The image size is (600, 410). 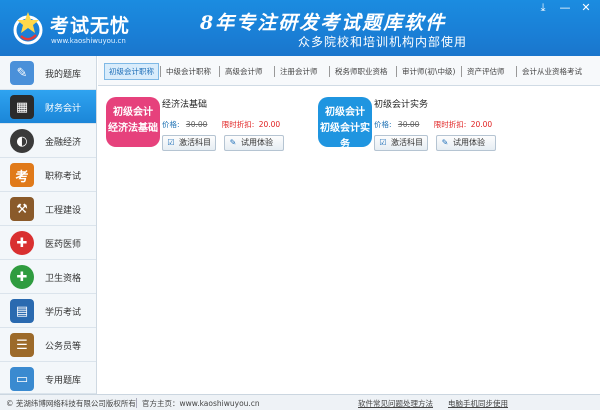 I want to click on course-badge-line2: 初级会计实务, so click(x=345, y=136).